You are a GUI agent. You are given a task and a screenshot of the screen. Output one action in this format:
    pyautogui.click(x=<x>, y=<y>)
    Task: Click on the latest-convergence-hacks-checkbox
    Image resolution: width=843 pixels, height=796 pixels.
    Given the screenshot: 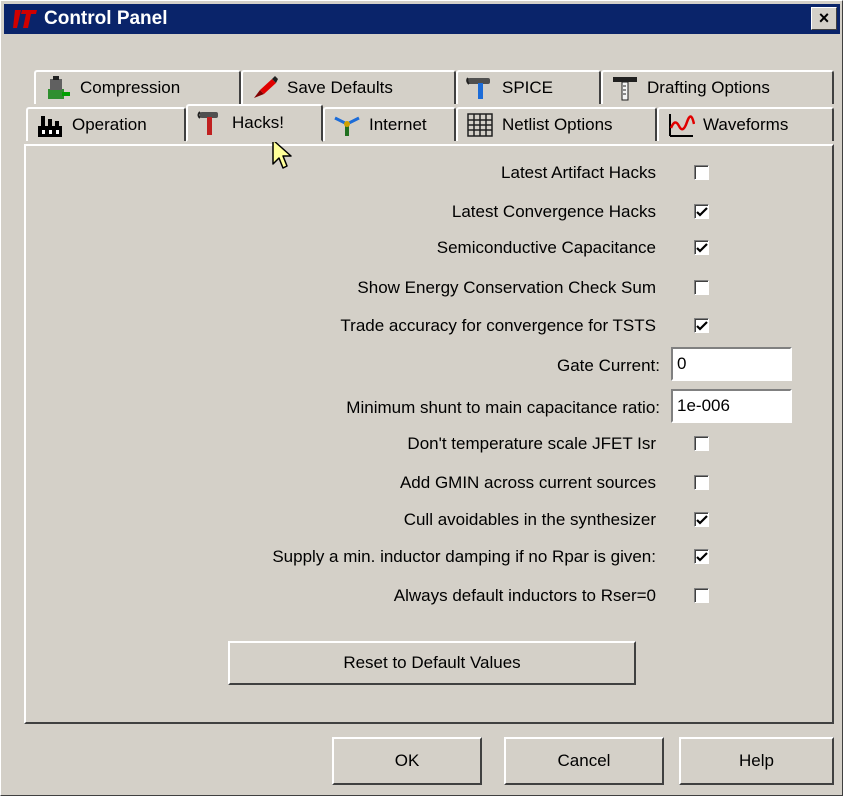 What is the action you would take?
    pyautogui.click(x=701, y=211)
    